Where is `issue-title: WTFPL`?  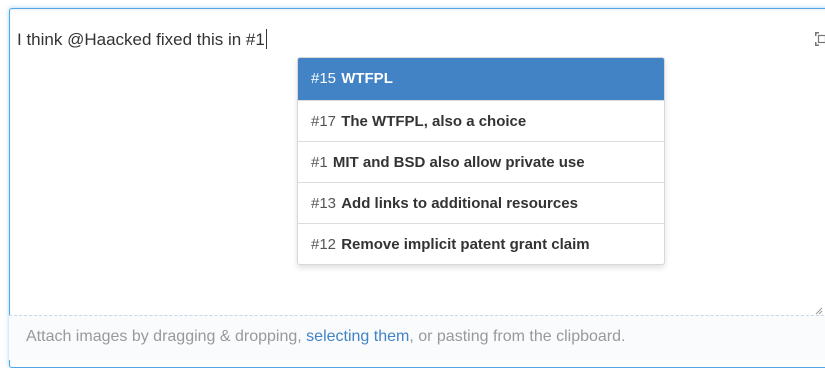
issue-title: WTFPL is located at coordinates (367, 78).